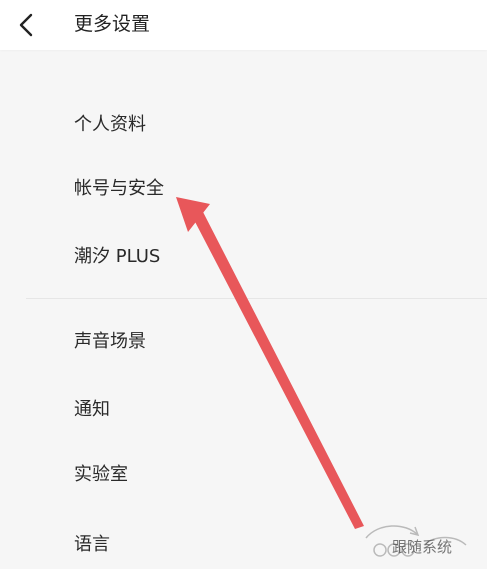 Image resolution: width=487 pixels, height=569 pixels. What do you see at coordinates (243, 25) in the screenshot?
I see `top-app-bar: 更多设置` at bounding box center [243, 25].